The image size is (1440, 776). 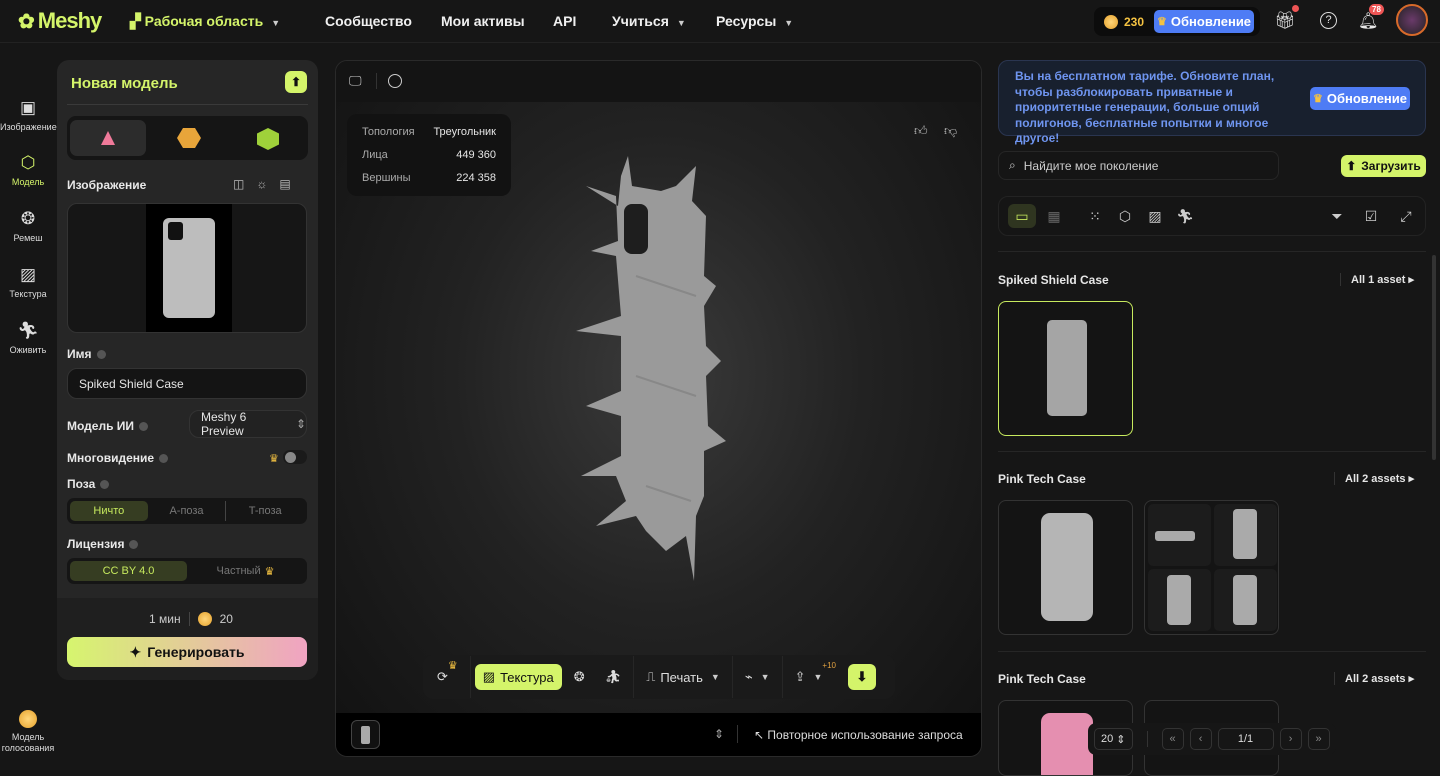 I want to click on reuse-prompt-button: ↖ Повторное использование запроса, so click(x=858, y=735).